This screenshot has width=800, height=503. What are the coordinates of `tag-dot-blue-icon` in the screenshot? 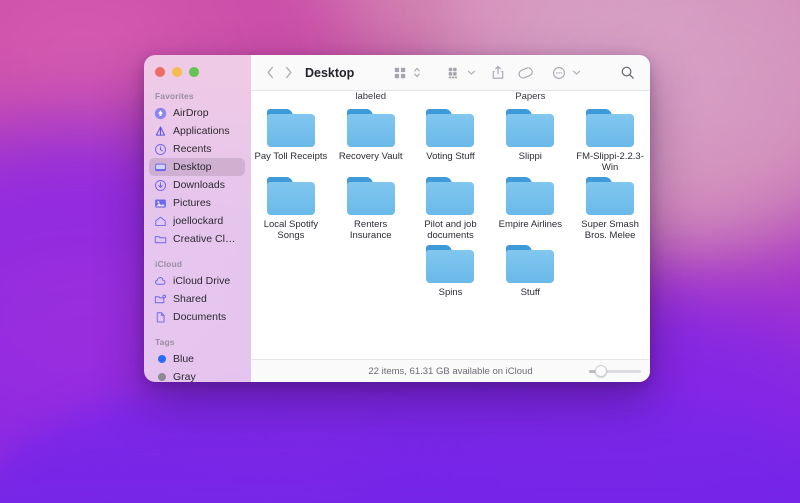 It's located at (160, 359).